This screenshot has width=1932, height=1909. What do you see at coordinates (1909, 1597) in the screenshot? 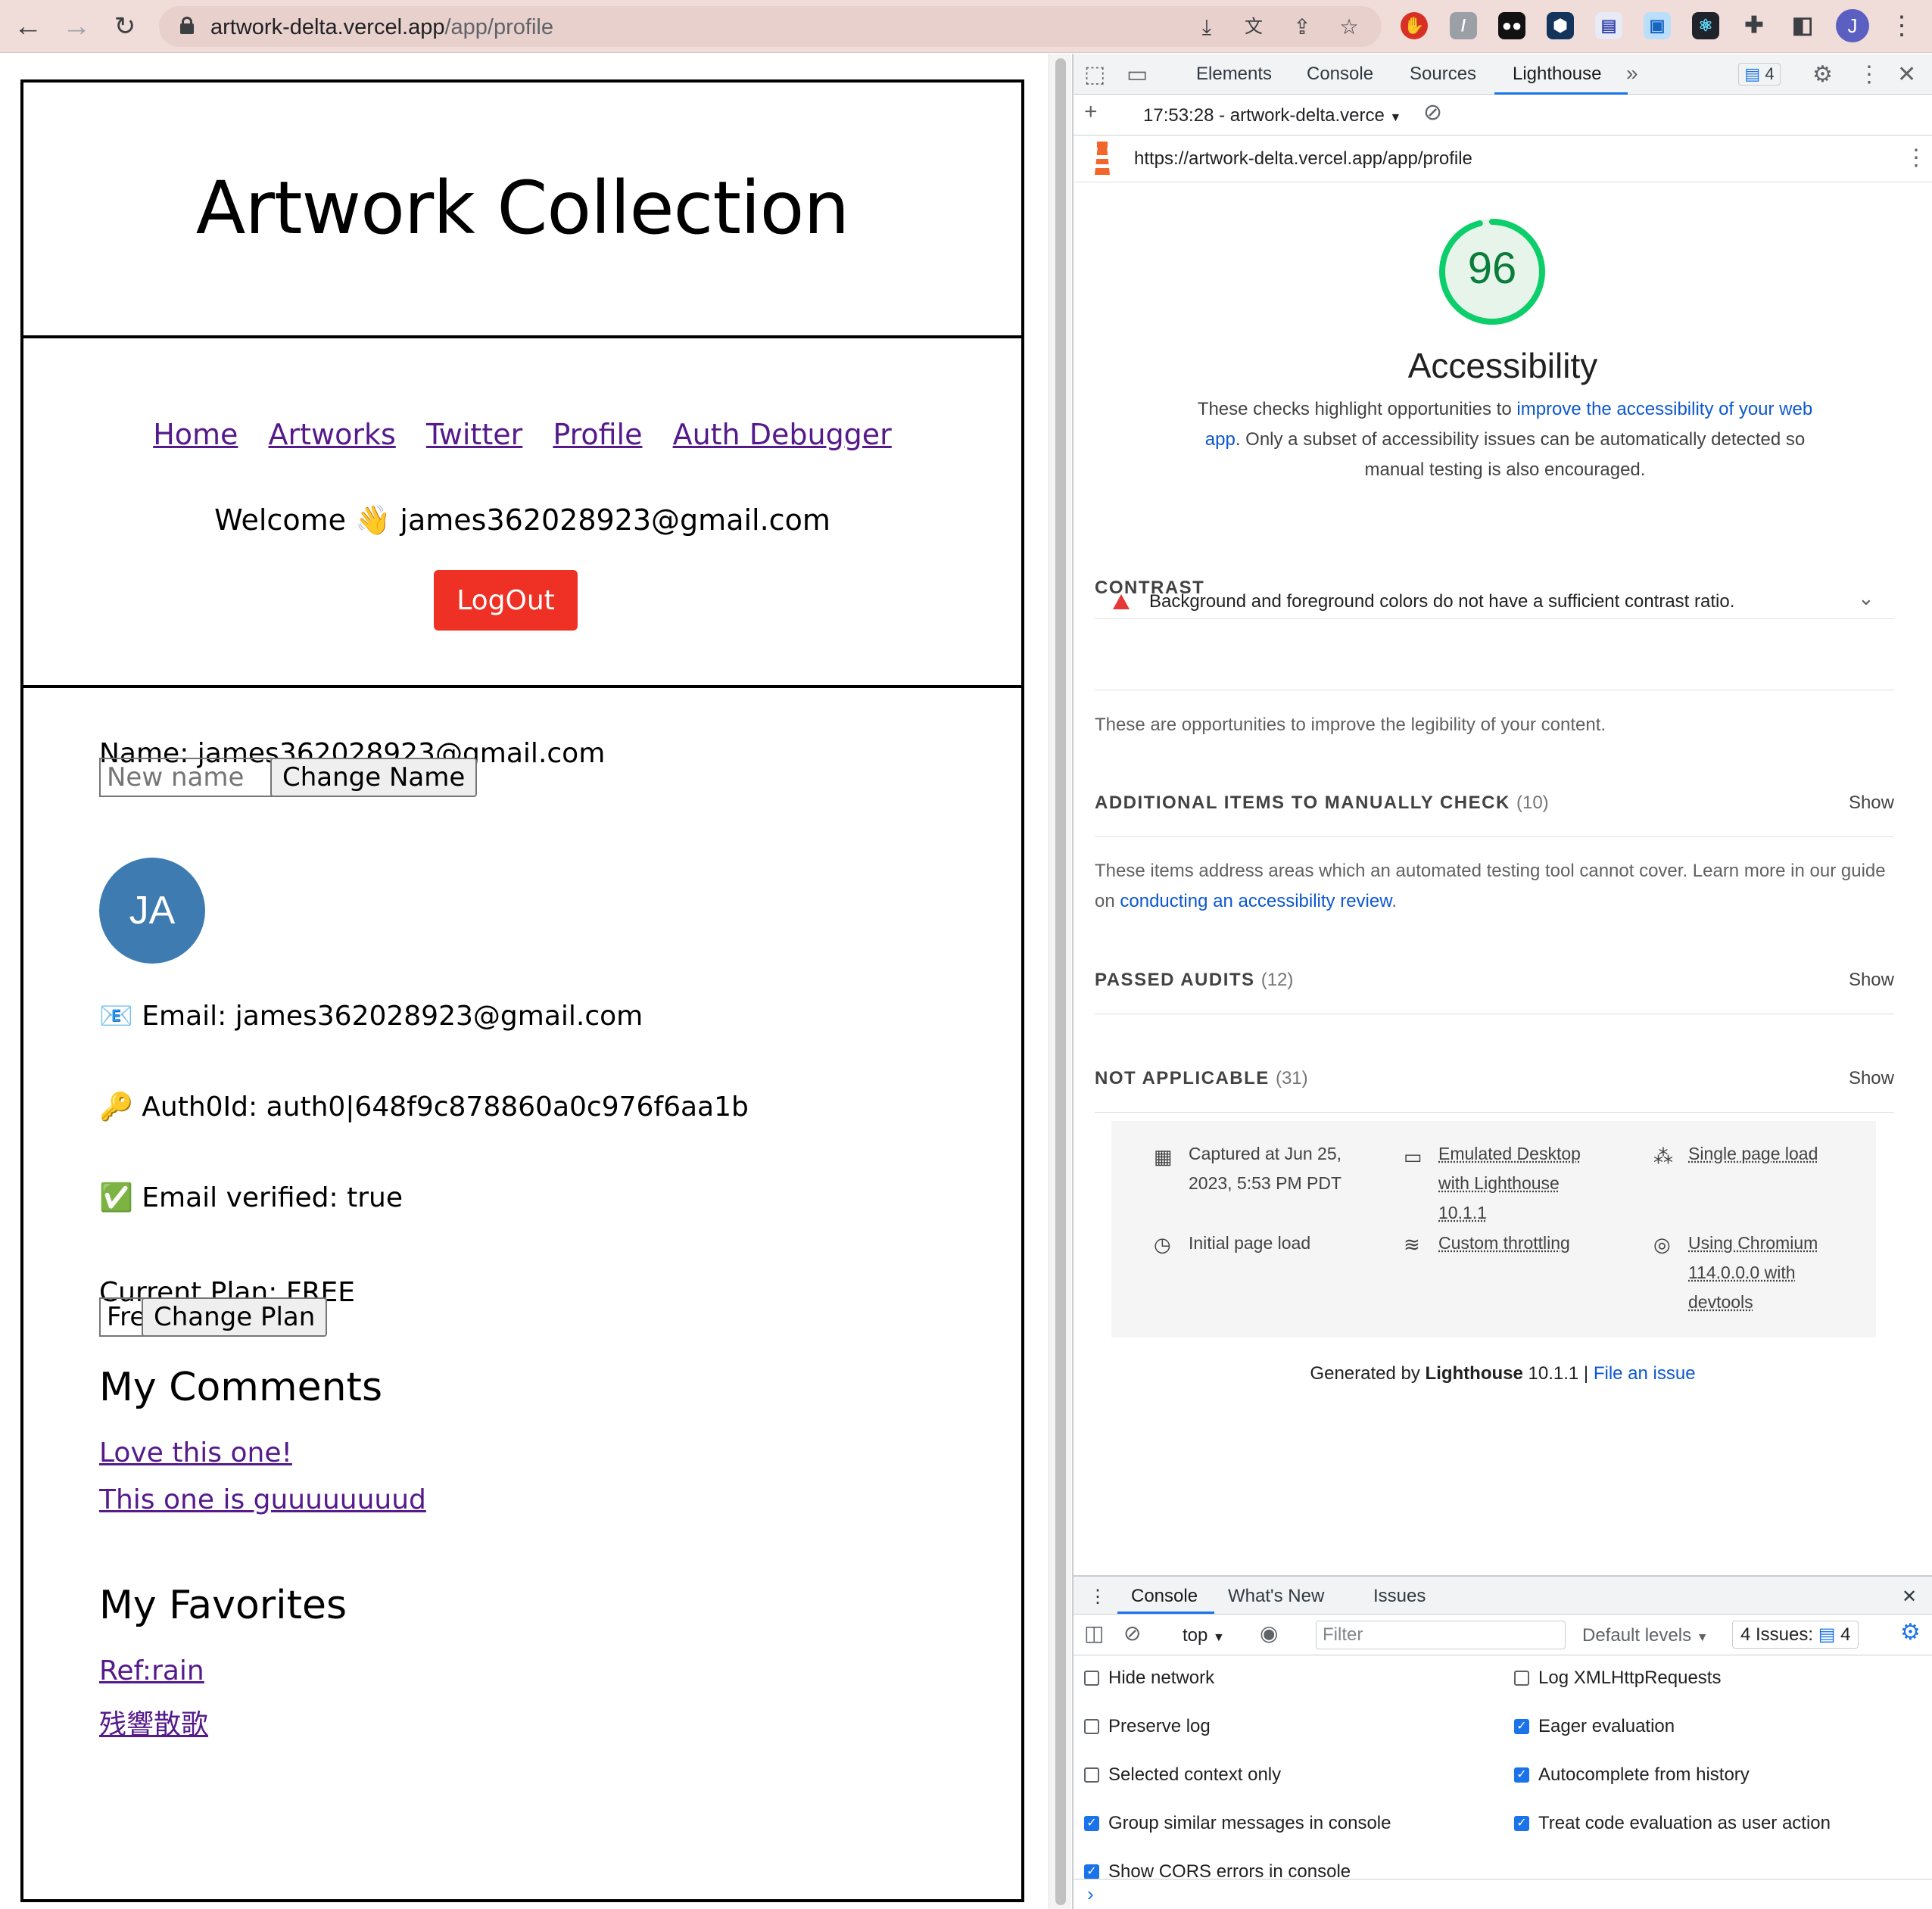
I see `close-drawer-icon: ✕` at bounding box center [1909, 1597].